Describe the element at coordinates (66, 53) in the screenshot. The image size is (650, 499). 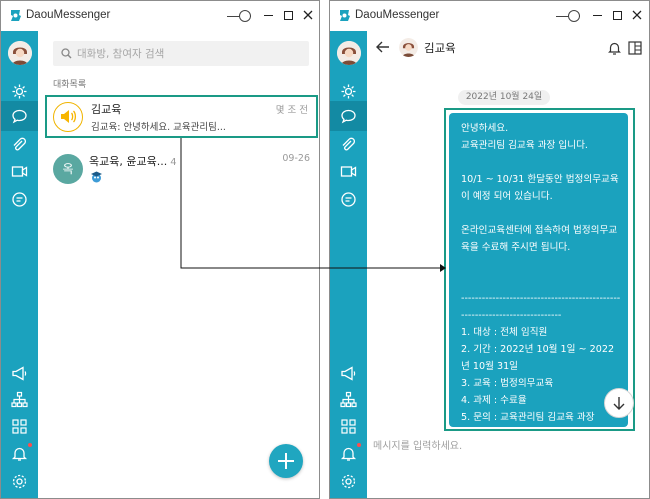
I see `search-icon` at that location.